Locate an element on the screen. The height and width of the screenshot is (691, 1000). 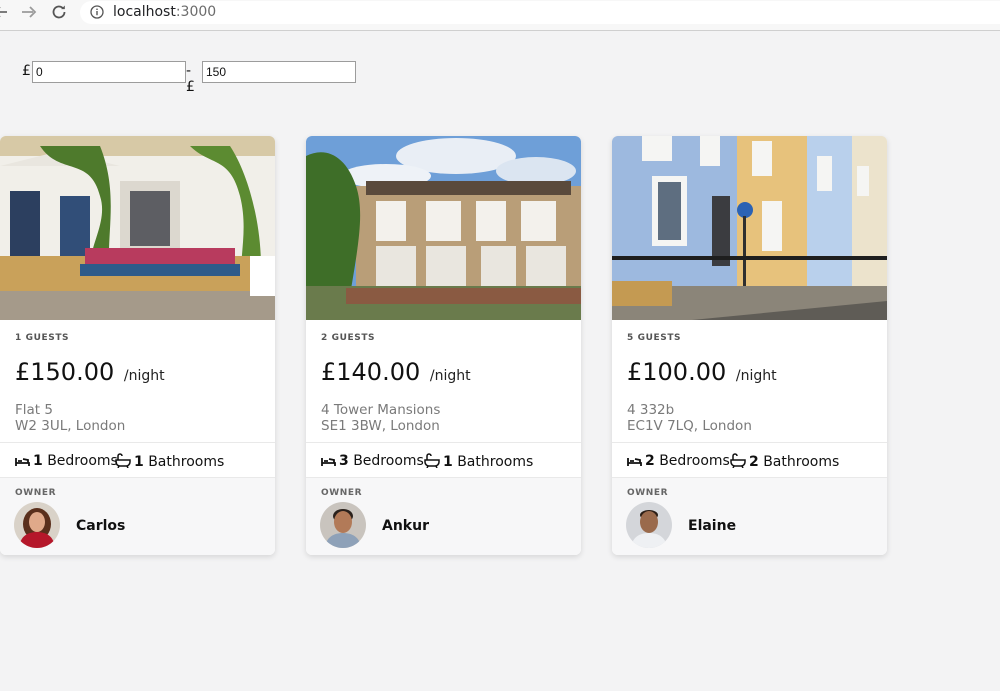
url-host: localhost is located at coordinates (144, 12).